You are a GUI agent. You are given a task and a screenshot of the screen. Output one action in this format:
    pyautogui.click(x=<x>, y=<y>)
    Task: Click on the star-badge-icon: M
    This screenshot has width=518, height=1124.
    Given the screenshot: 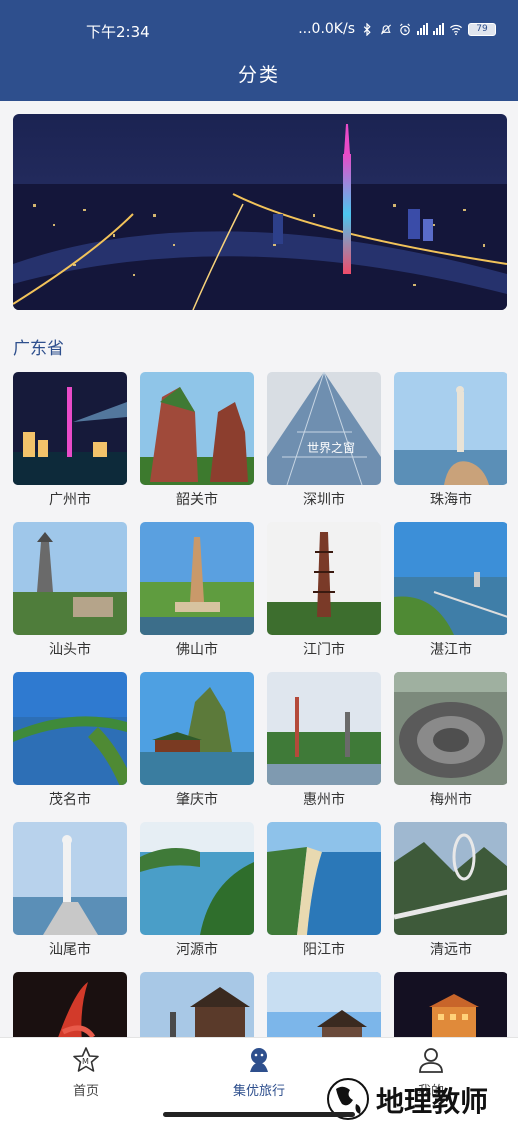 What is the action you would take?
    pyautogui.click(x=86, y=1059)
    